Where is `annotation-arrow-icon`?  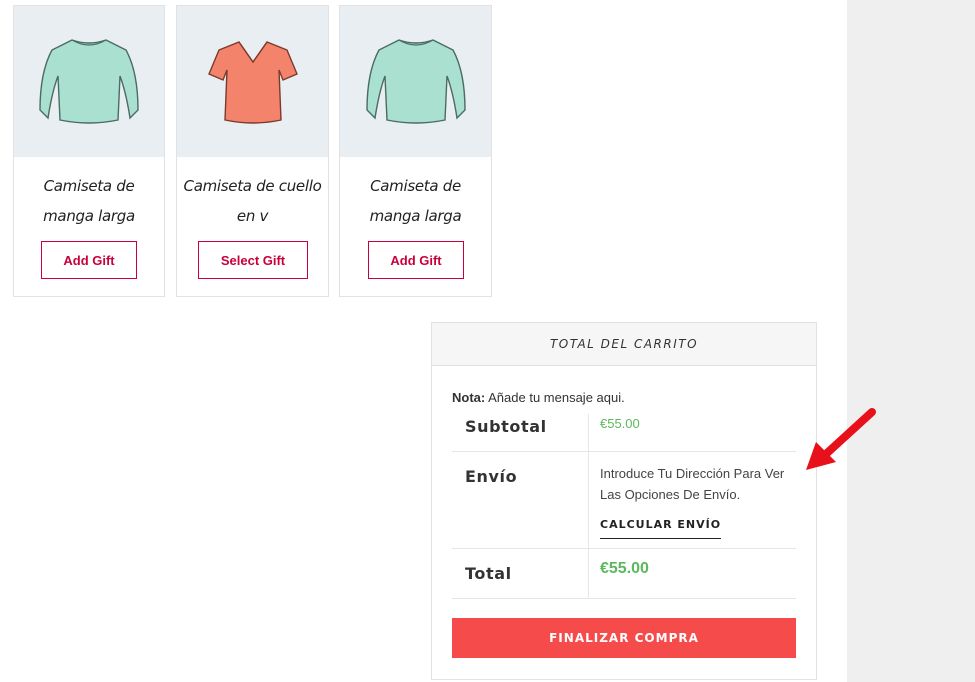
annotation-arrow-icon is located at coordinates (841, 439).